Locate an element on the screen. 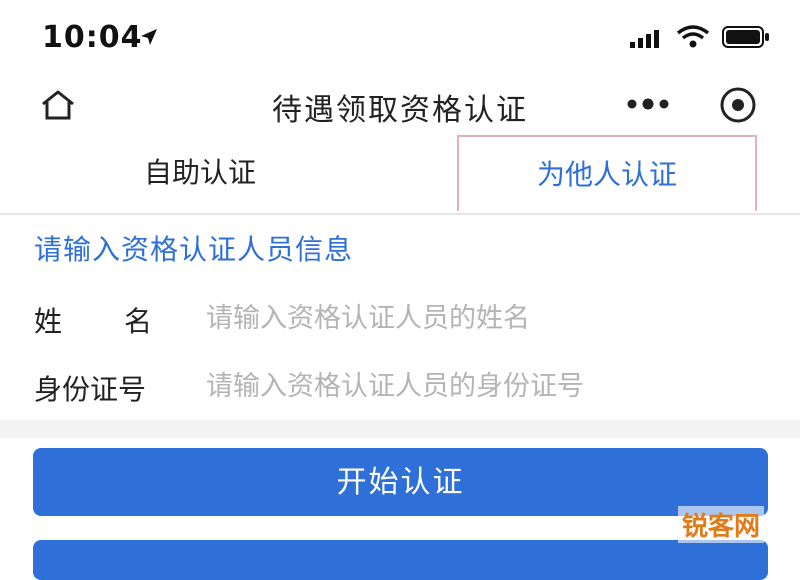  tab-auth-for-others: 为他人认证 is located at coordinates (607, 173).